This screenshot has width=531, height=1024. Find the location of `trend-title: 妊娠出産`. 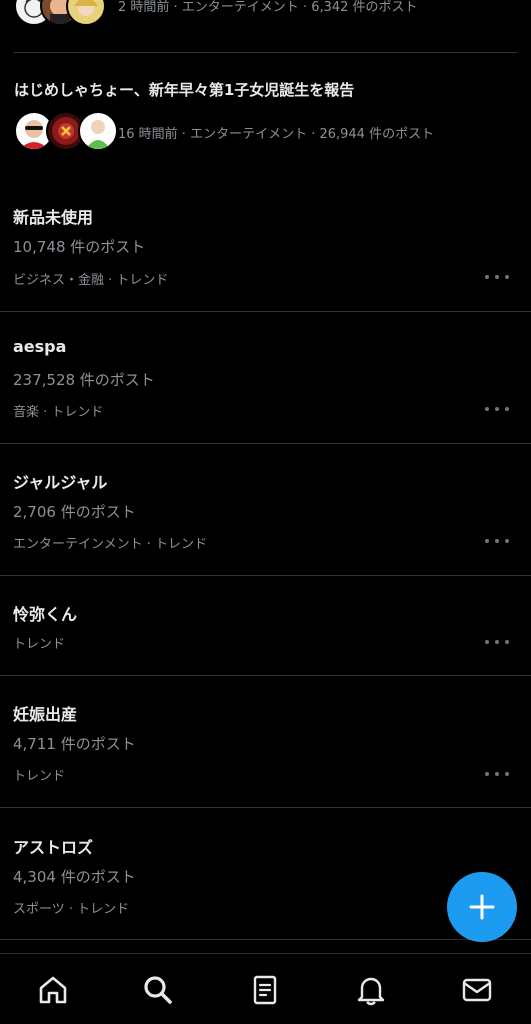

trend-title: 妊娠出産 is located at coordinates (45, 714).